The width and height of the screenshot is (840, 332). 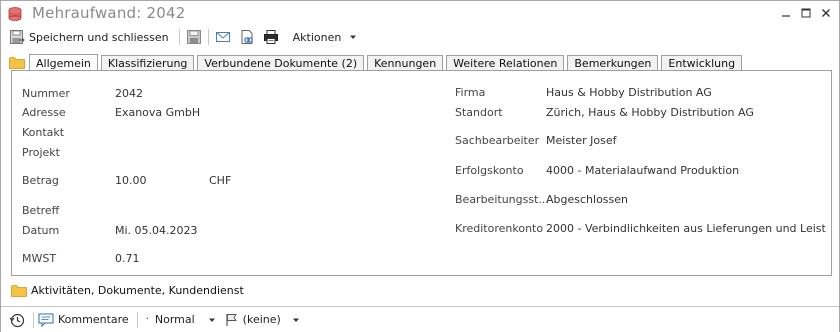 I want to click on flag-selector: (keine), so click(x=263, y=320).